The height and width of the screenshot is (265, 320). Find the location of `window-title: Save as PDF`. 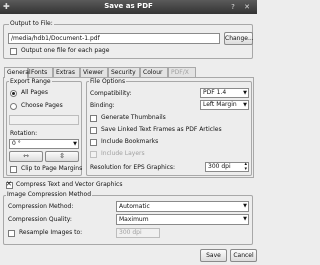

window-title: Save as PDF is located at coordinates (128, 6).